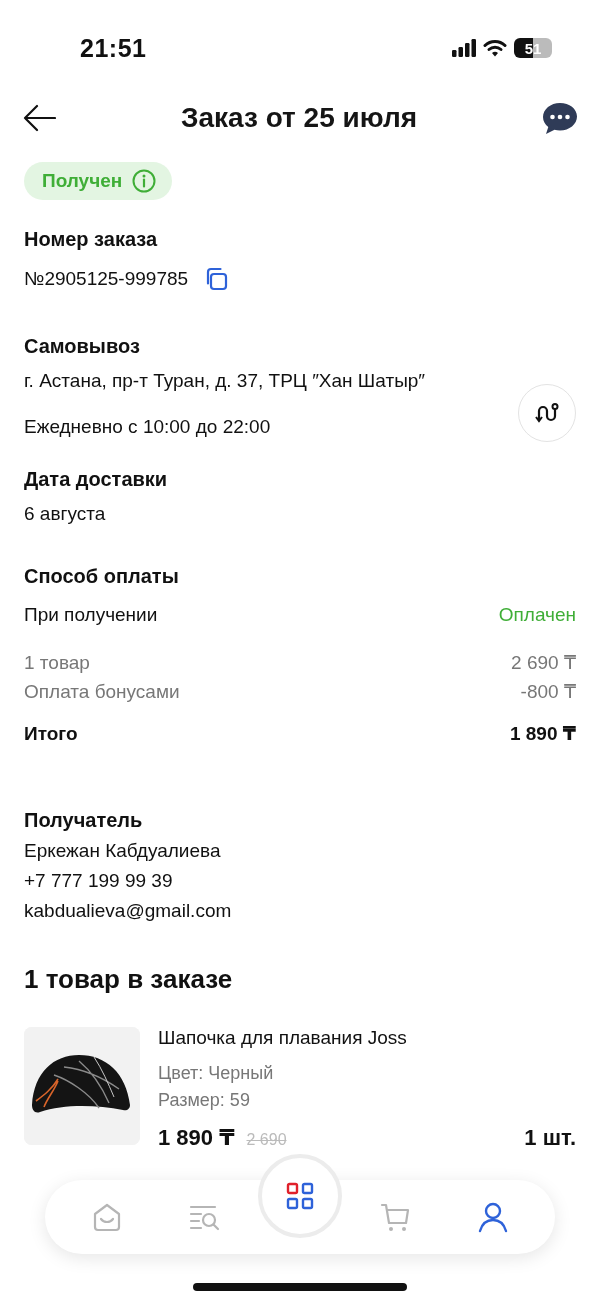 This screenshot has height=1303, width=600. I want to click on summary-value: 2 690 ₸, so click(543, 662).